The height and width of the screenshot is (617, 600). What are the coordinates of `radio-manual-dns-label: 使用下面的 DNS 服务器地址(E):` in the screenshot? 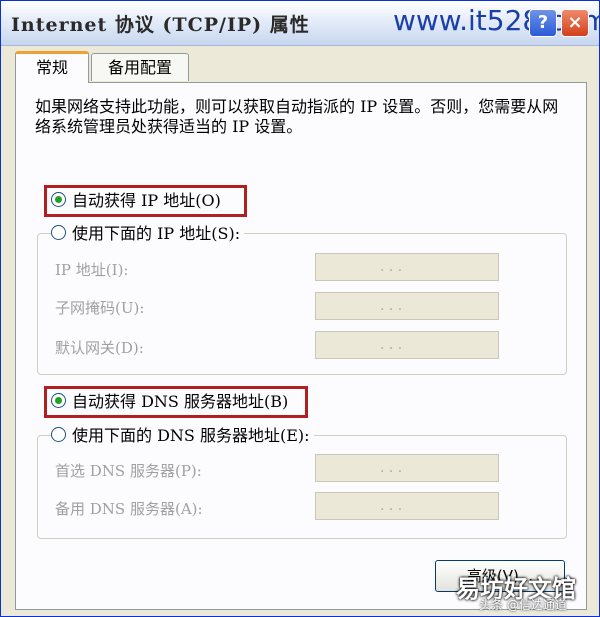 It's located at (191, 435).